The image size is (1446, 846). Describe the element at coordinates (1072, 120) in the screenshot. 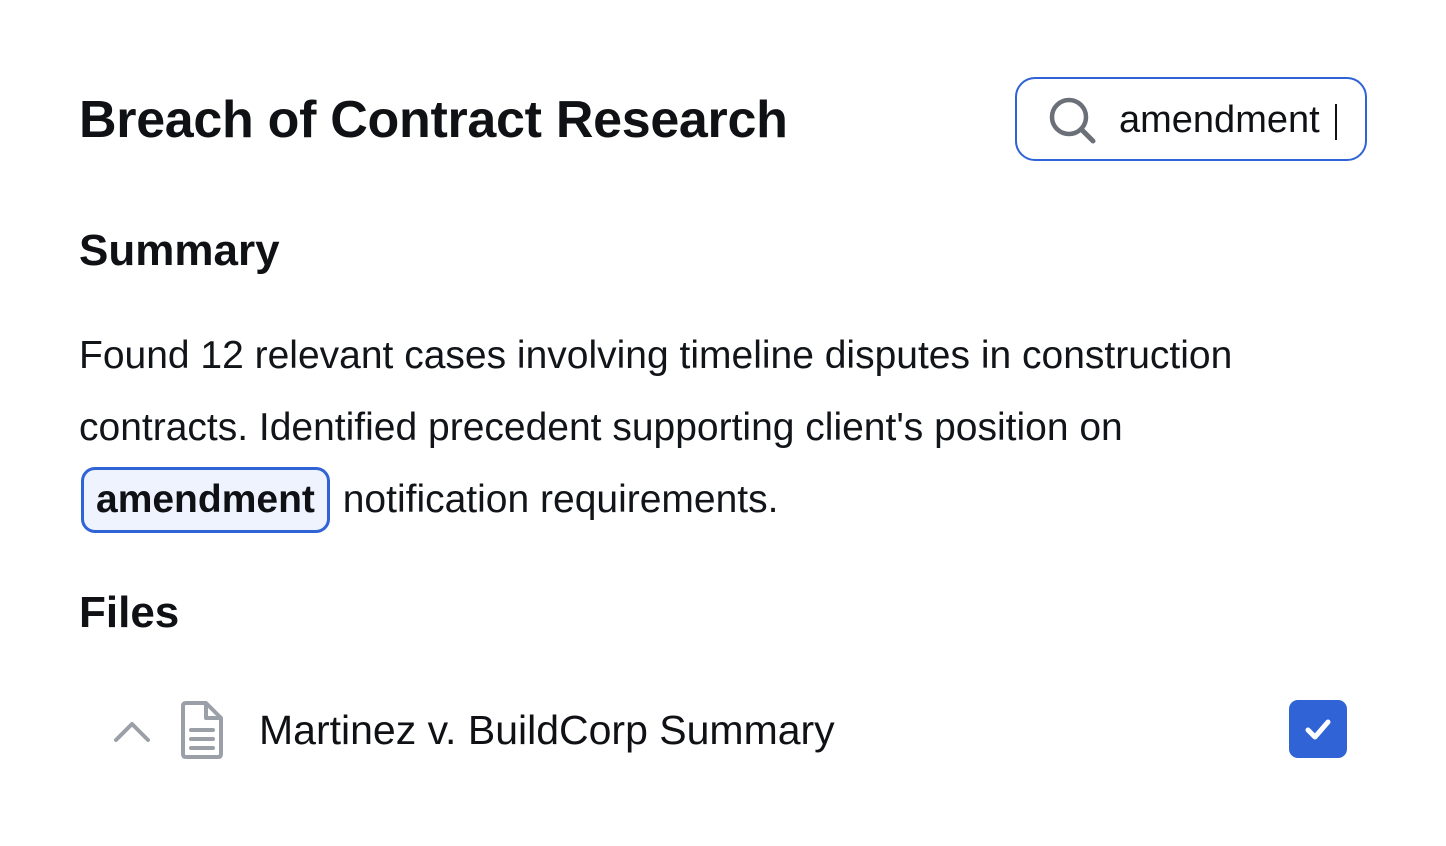

I see `search-icon` at that location.